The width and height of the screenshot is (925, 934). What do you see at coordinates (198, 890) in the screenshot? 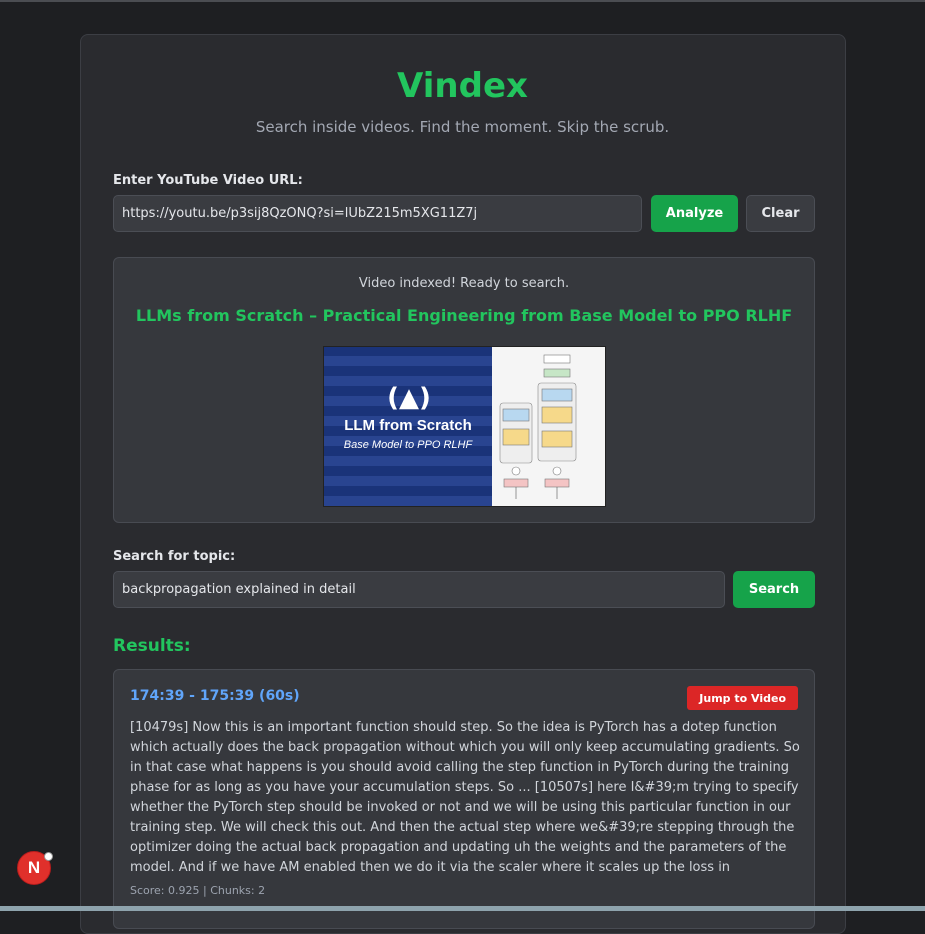
I see `result-score-meta: Score: 0.925 | Chunks: 2` at bounding box center [198, 890].